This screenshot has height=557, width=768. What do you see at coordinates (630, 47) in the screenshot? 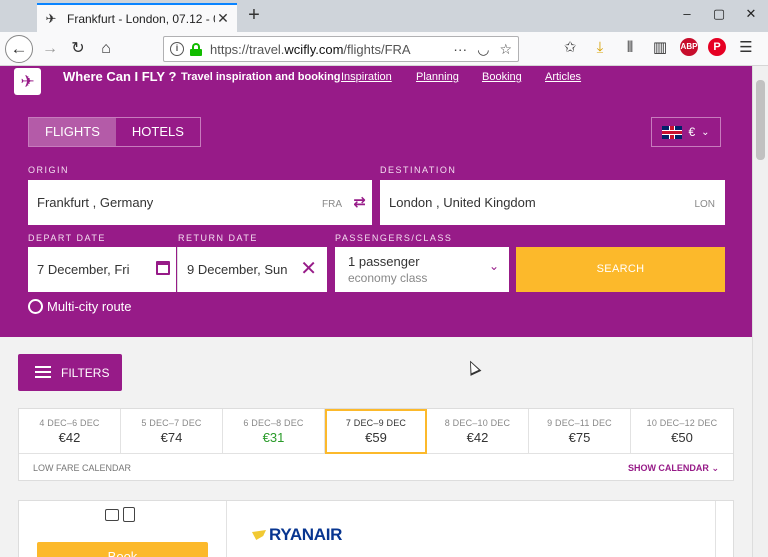
I see `library-icon: ⫴` at bounding box center [630, 47].